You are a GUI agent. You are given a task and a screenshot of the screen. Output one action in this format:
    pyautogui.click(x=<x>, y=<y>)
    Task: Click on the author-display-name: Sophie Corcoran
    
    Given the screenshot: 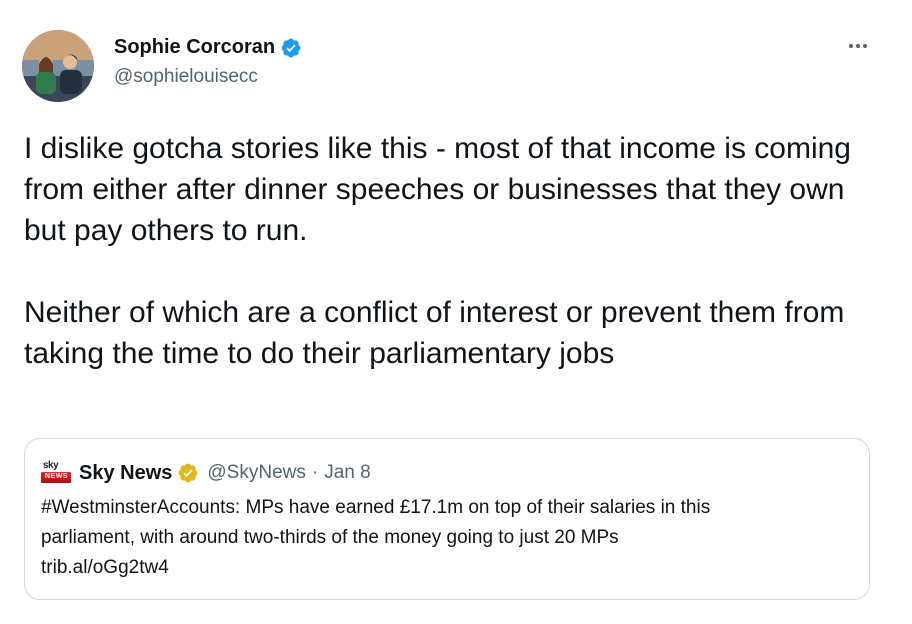 What is the action you would take?
    pyautogui.click(x=194, y=47)
    